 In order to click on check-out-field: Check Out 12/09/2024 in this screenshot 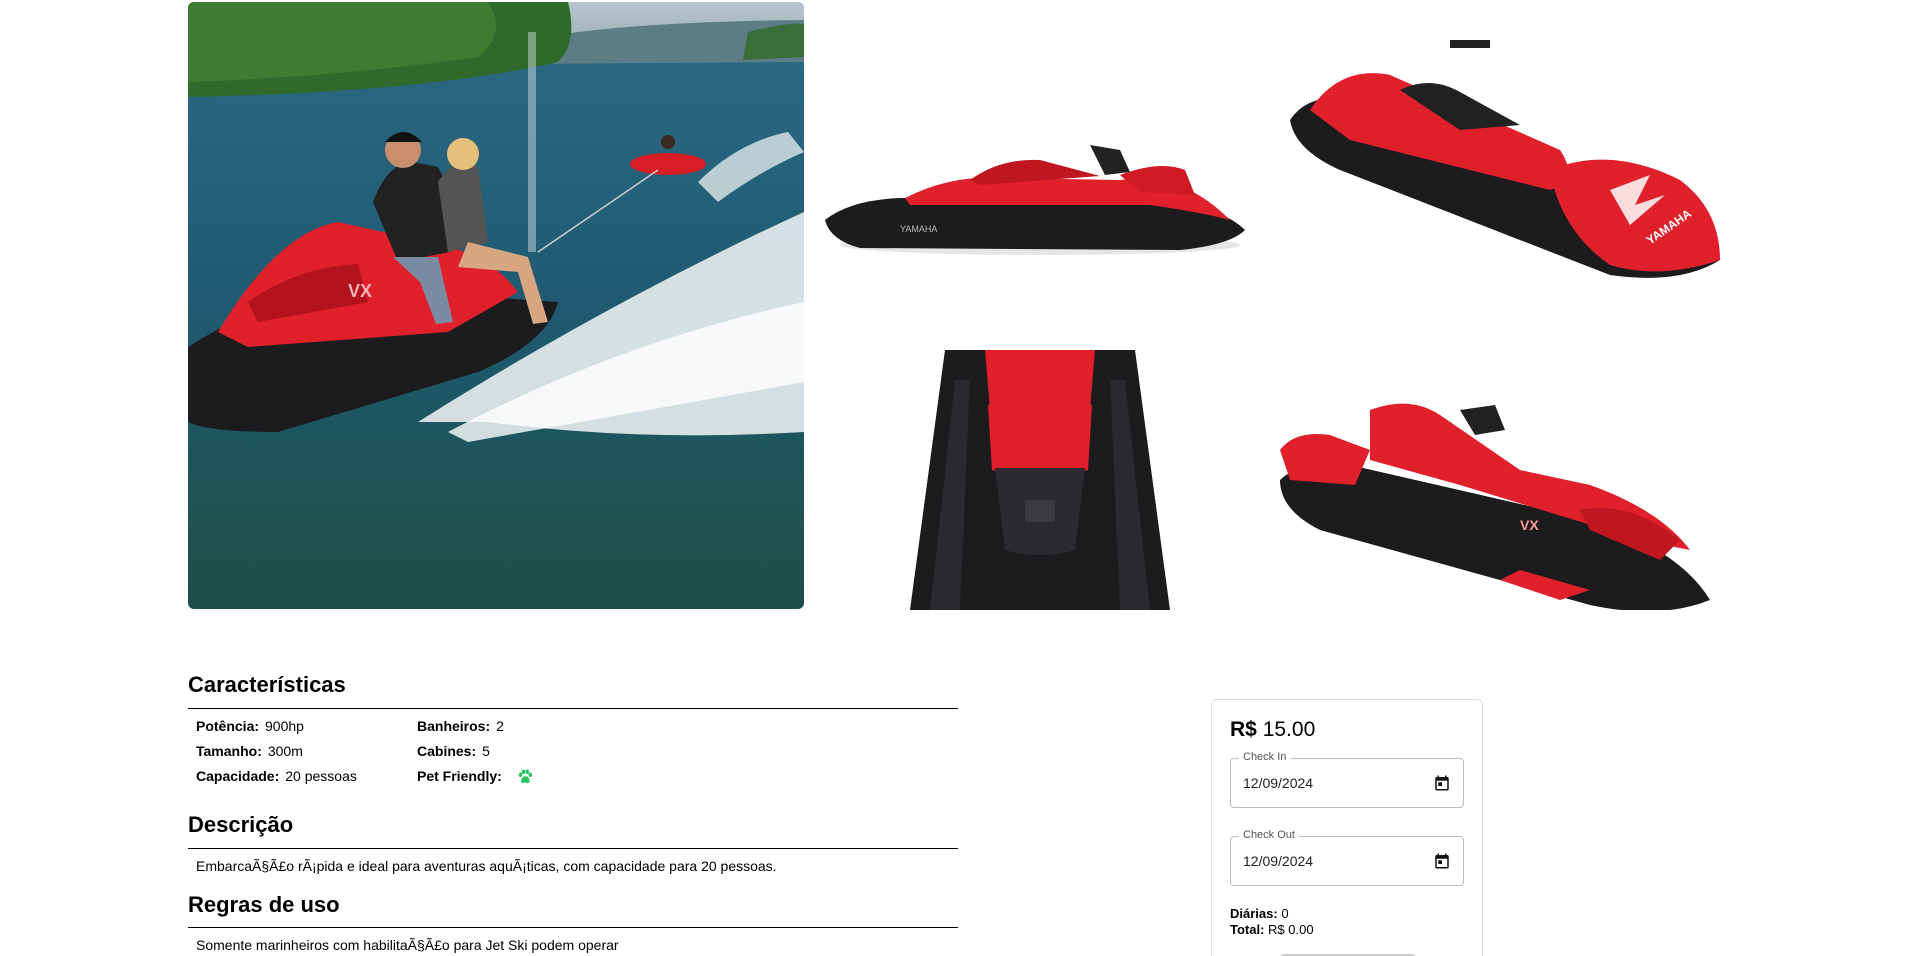, I will do `click(1347, 857)`.